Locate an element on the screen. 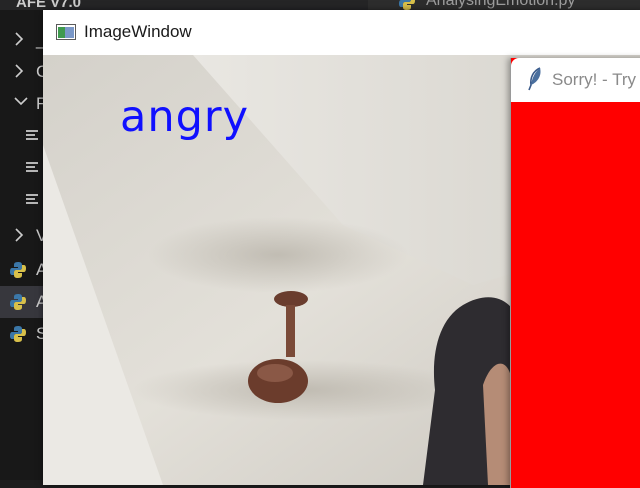 Image resolution: width=640 pixels, height=488 pixels. tree-item-python-file: S is located at coordinates (22, 334).